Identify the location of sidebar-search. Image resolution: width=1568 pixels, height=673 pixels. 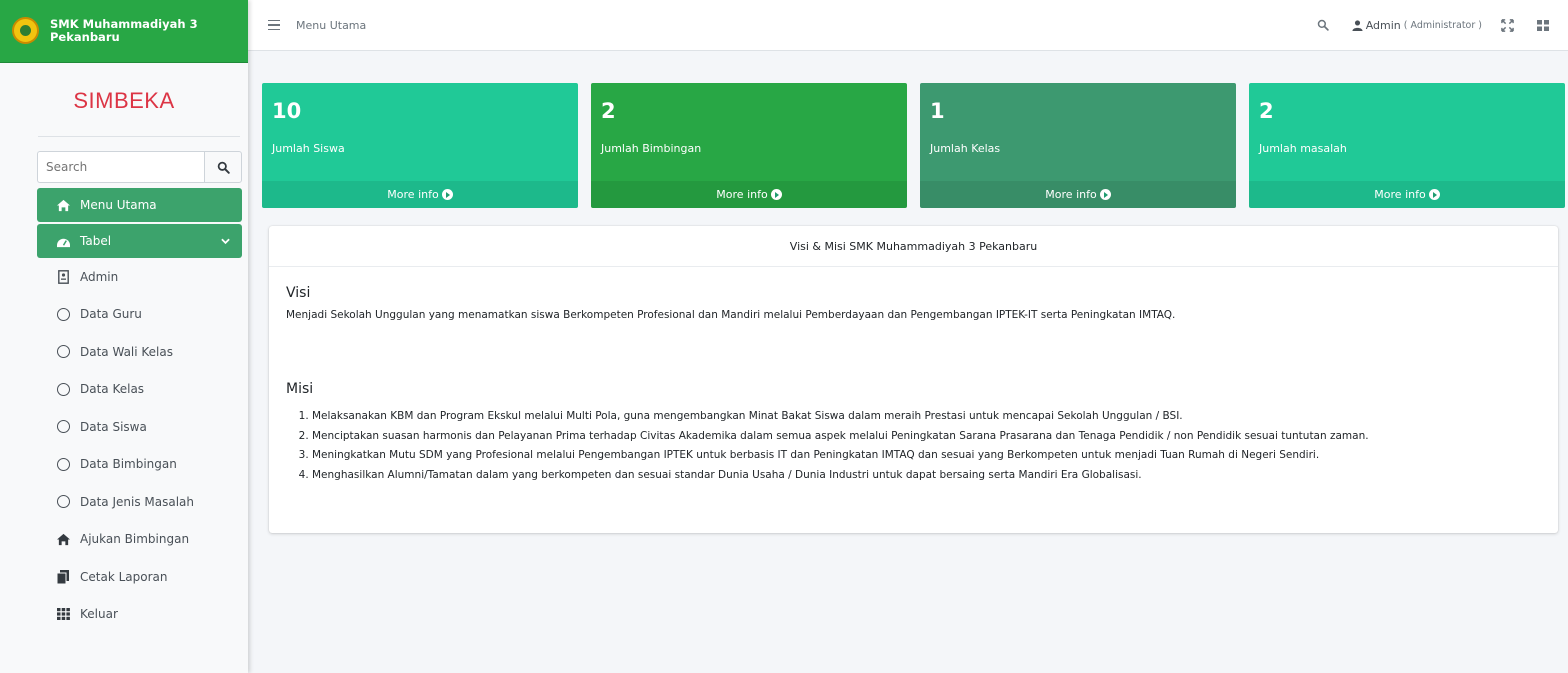
(139, 167).